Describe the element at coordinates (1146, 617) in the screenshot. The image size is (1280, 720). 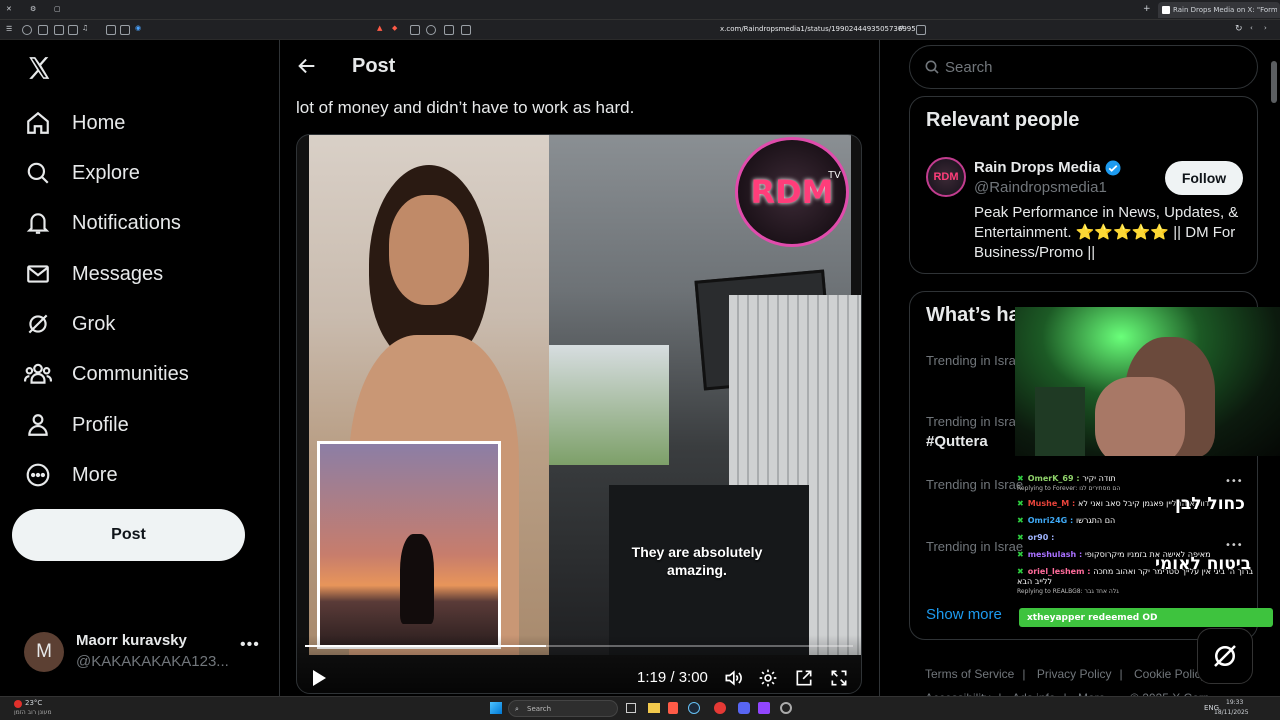
I see `redeem-notification: xtheyapper redeemed OD` at that location.